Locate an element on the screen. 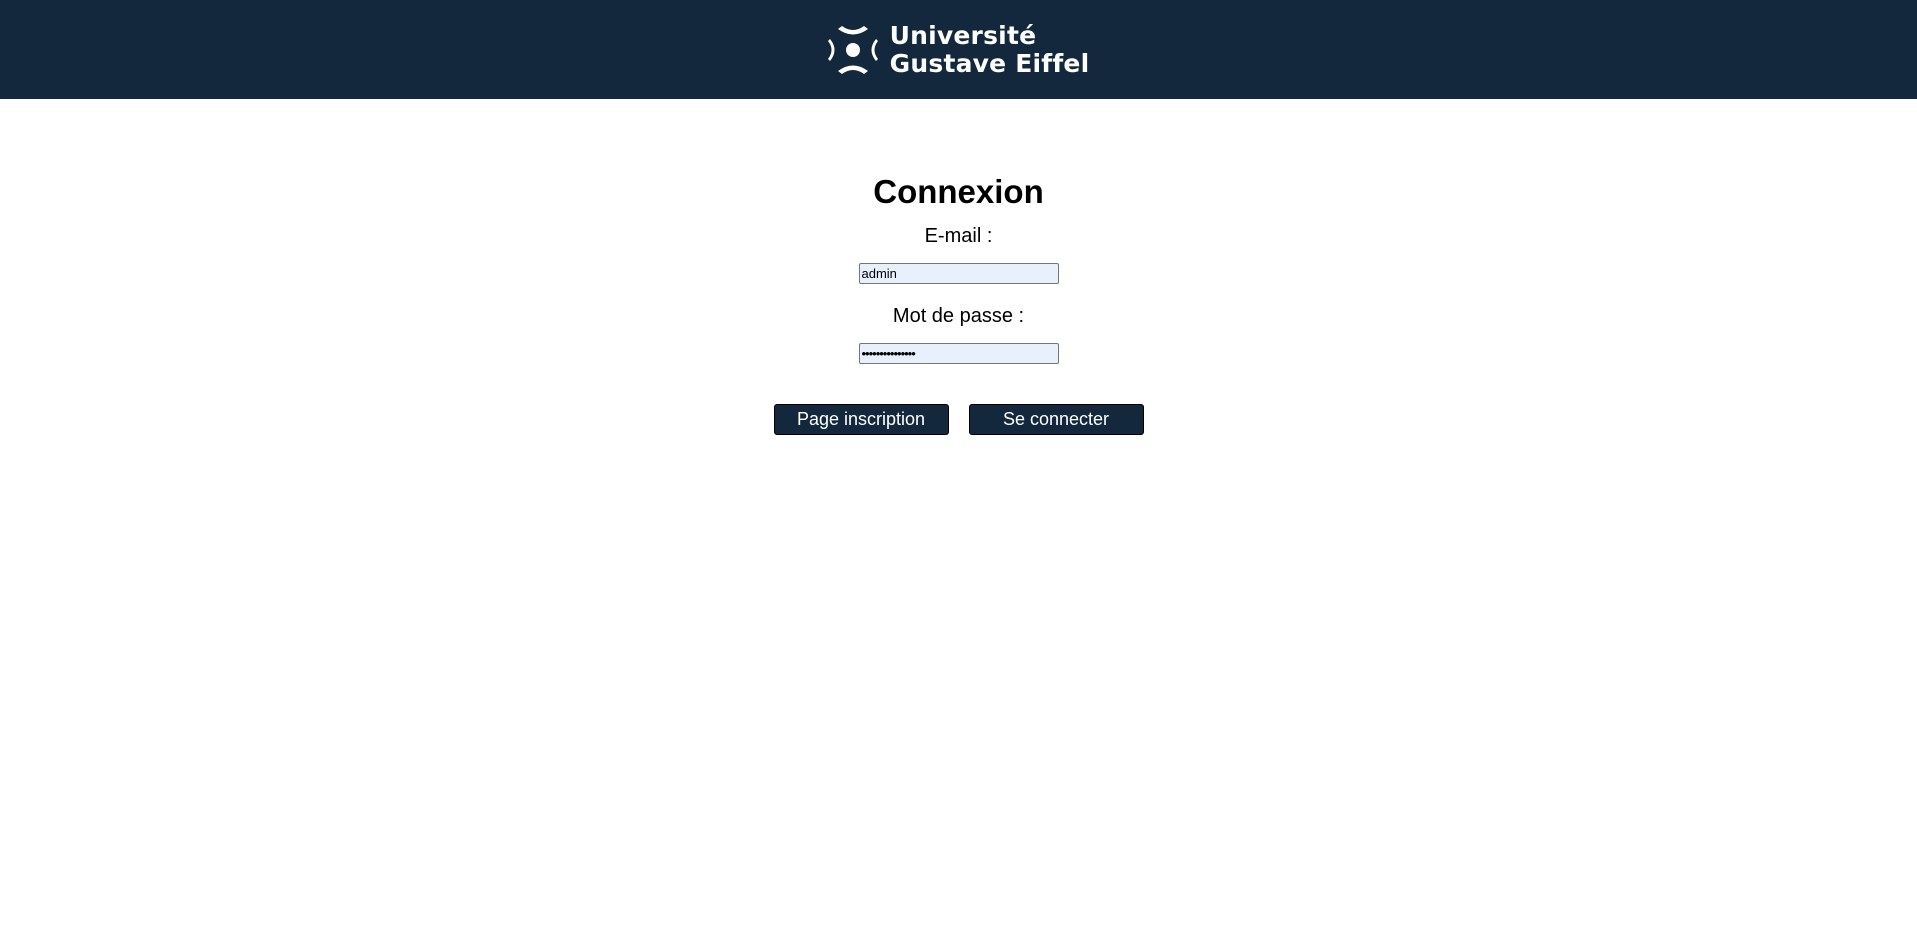 Image resolution: width=1917 pixels, height=931 pixels. register-page-button: Page inscription is located at coordinates (861, 419).